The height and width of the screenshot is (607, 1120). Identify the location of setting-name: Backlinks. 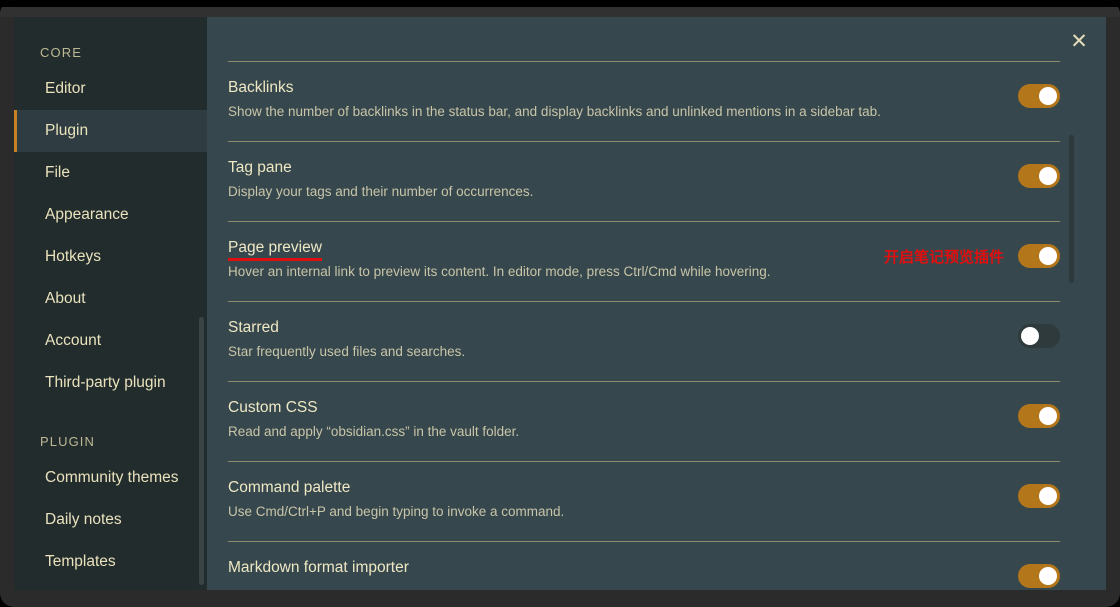
(261, 87).